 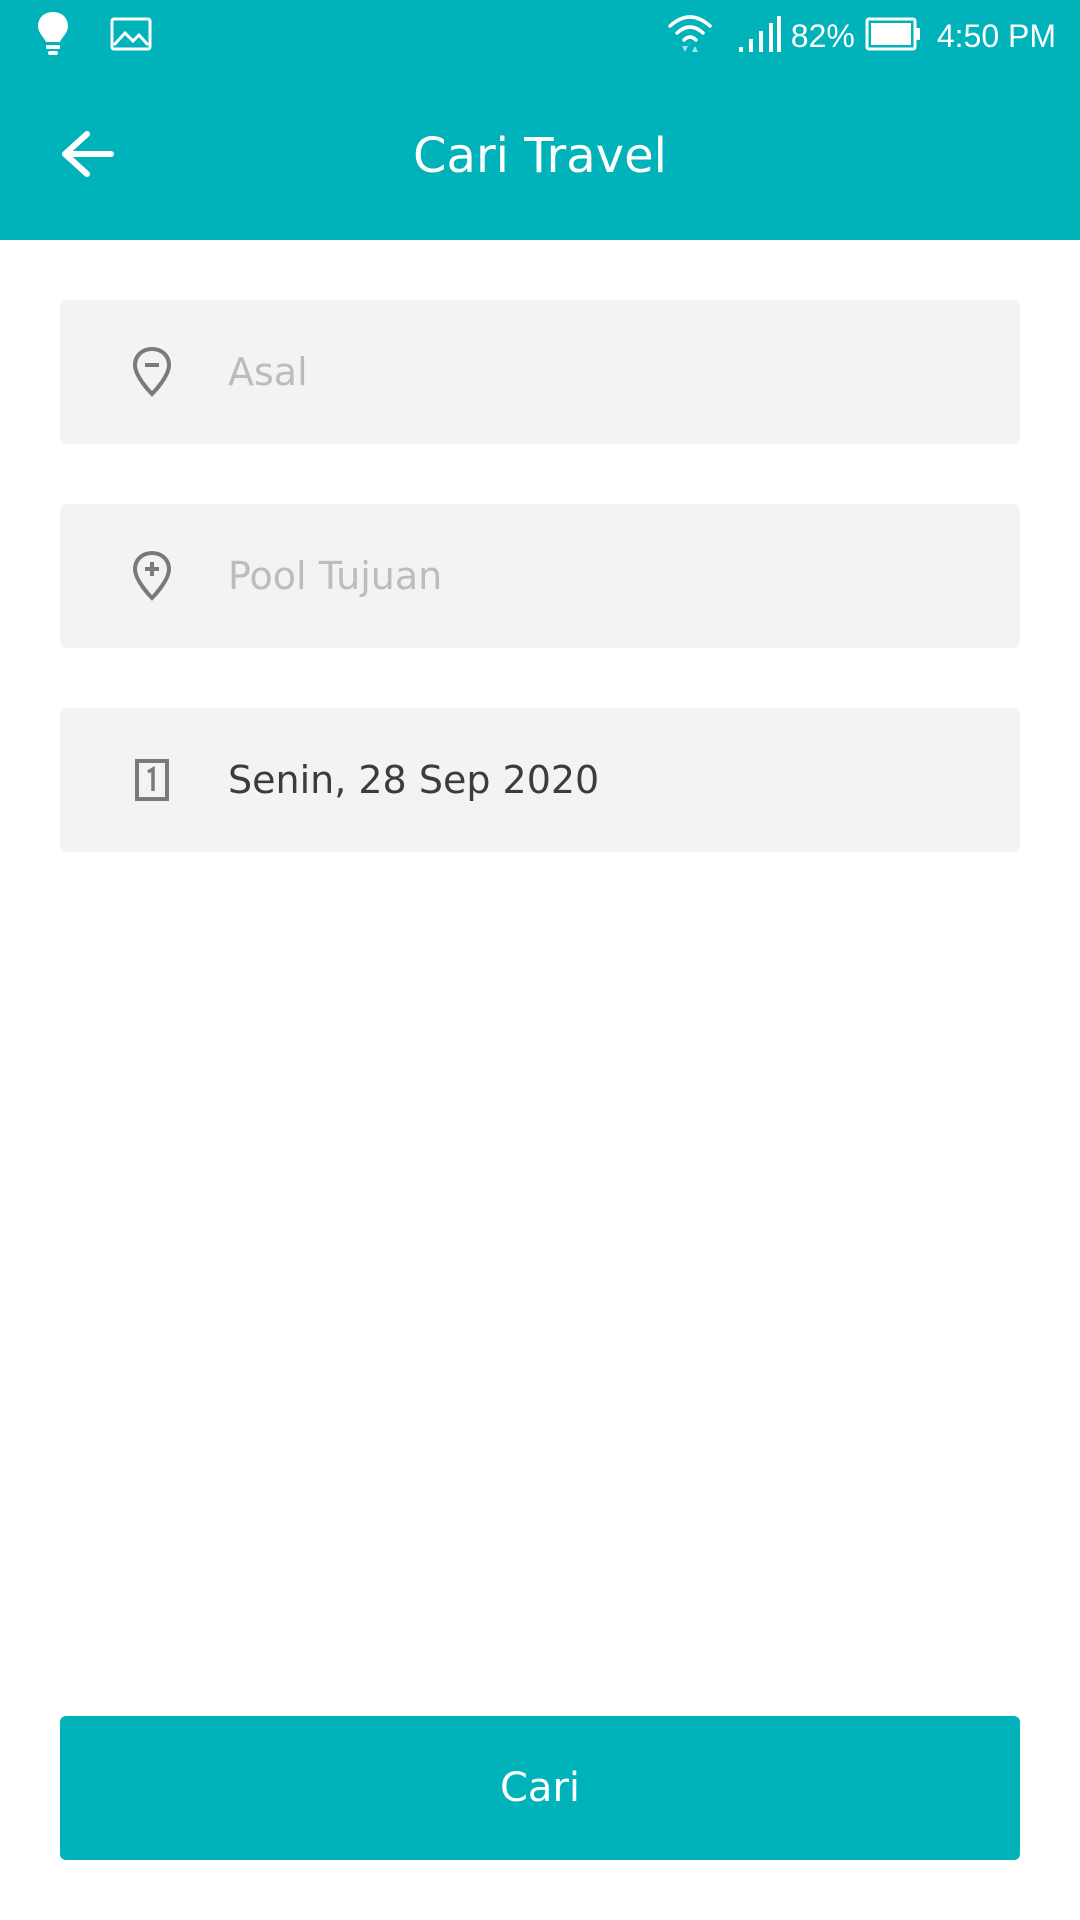 I want to click on search-button: Cari, so click(x=540, y=1788).